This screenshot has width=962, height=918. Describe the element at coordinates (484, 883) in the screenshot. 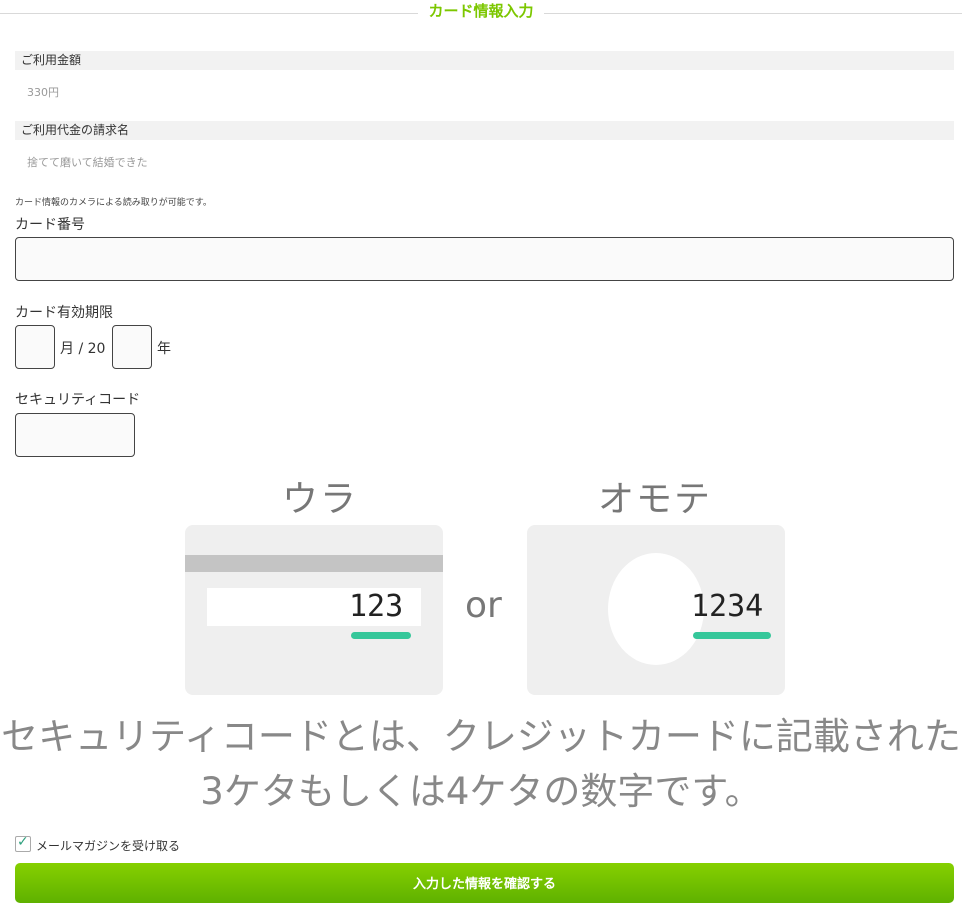

I see `confirm-button: 入力した情報を確認する` at that location.